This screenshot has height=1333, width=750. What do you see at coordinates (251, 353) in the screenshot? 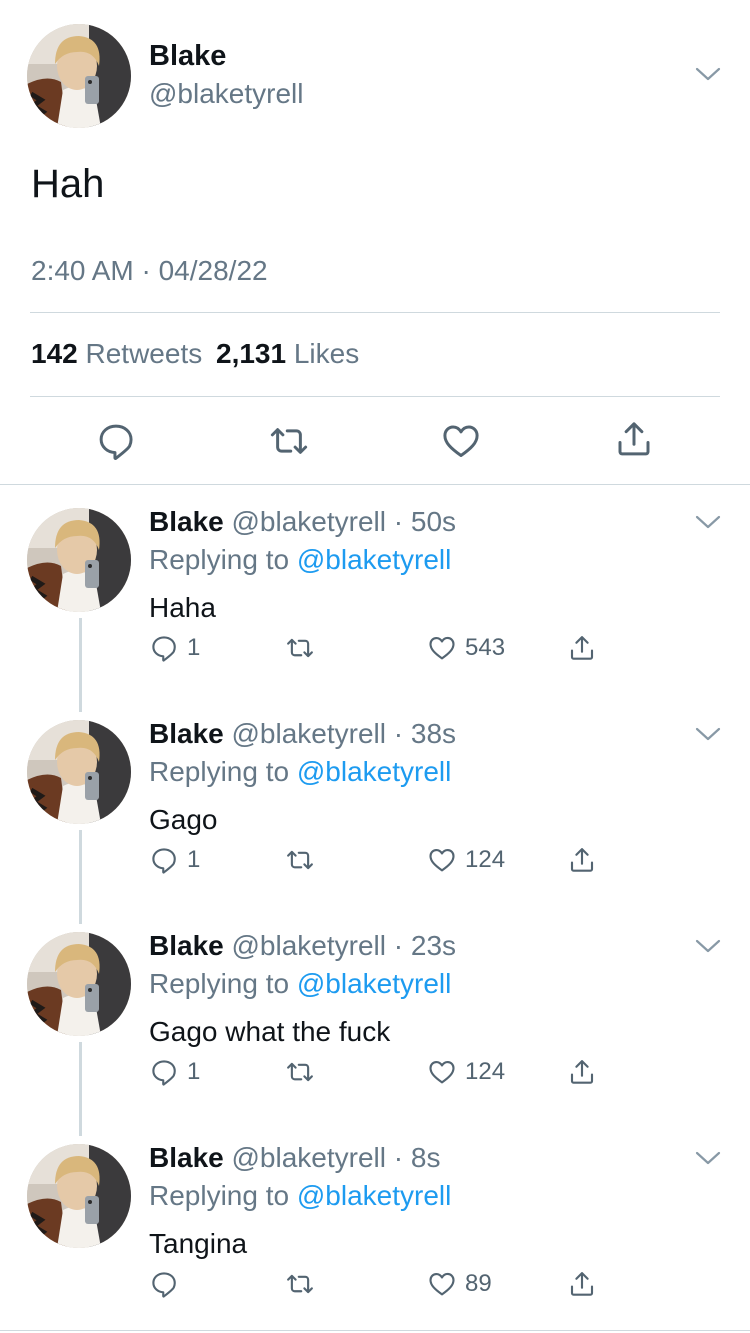
I see `likes-count: 2,131` at bounding box center [251, 353].